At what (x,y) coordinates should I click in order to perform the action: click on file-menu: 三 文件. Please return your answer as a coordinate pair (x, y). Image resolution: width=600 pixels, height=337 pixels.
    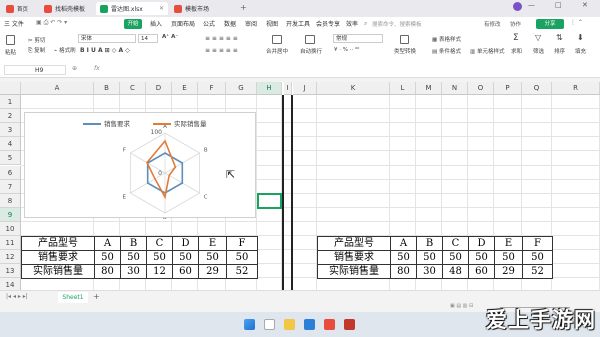
    Looking at the image, I should click on (14, 23).